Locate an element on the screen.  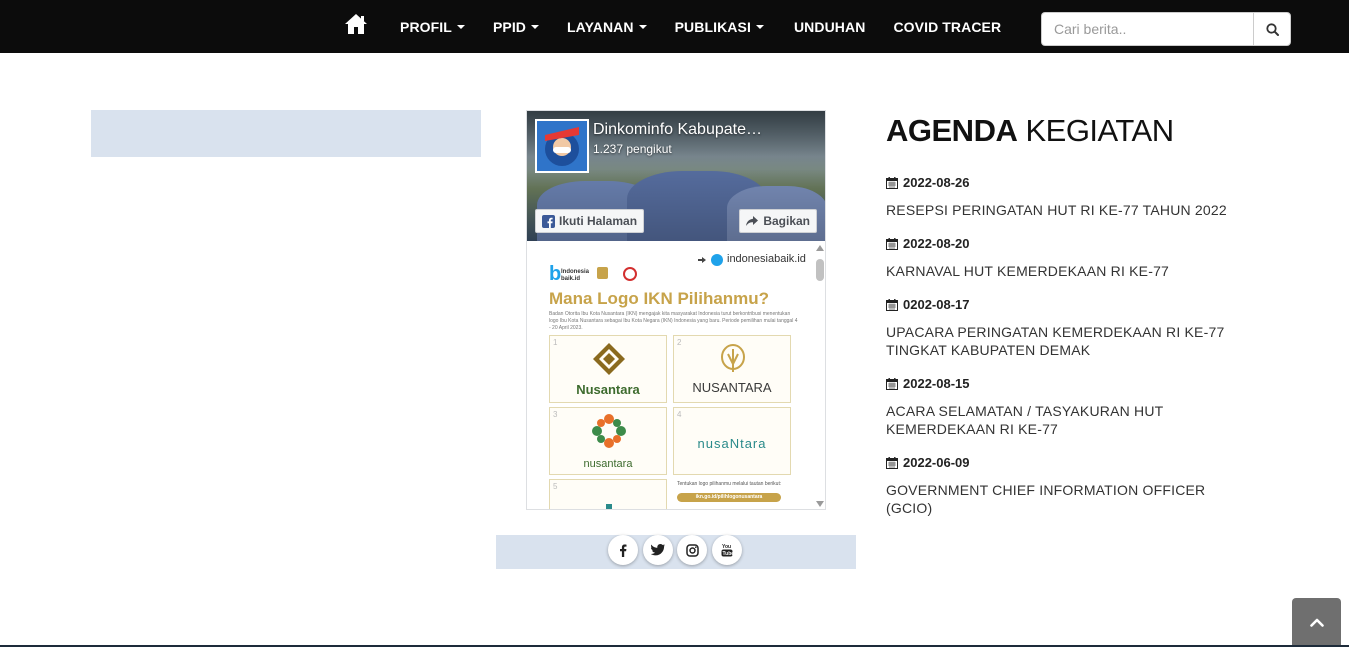
follower-count: 1.237 pengikut is located at coordinates (632, 149).